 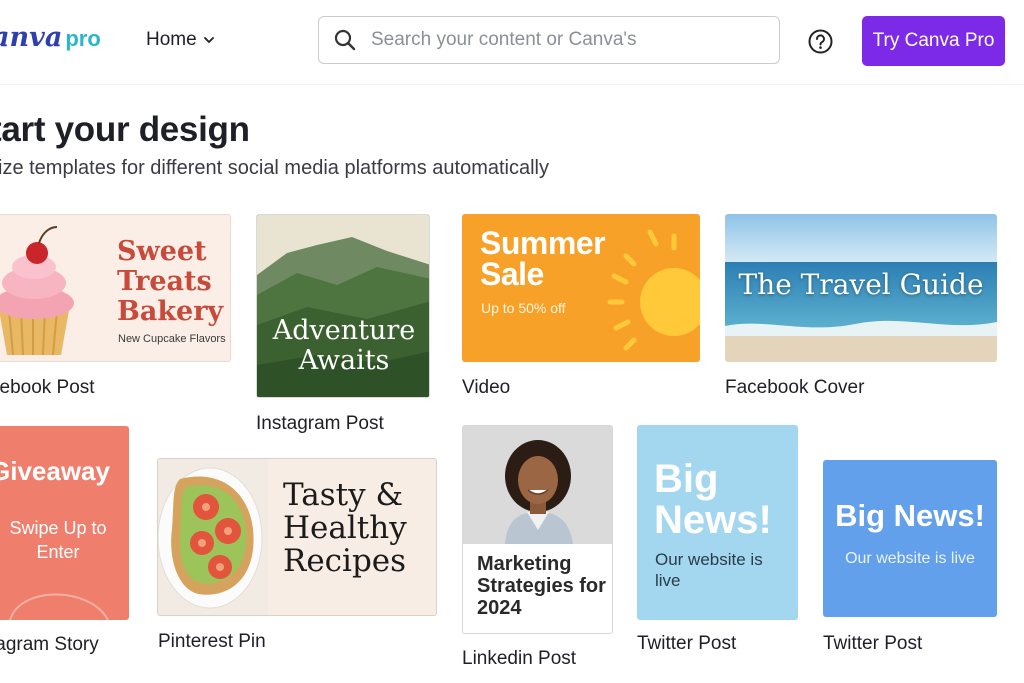 I want to click on card-heading: Tasty & Healthy Recipes, so click(x=345, y=528).